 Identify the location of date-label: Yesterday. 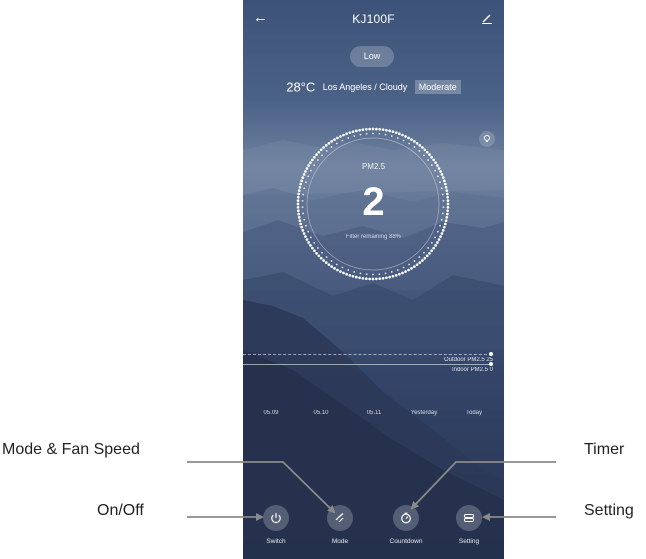
(424, 413).